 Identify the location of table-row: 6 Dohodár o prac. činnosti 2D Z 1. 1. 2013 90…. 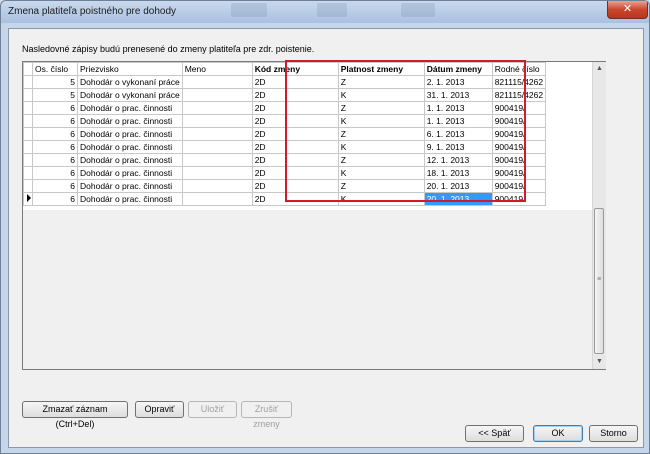
(285, 108).